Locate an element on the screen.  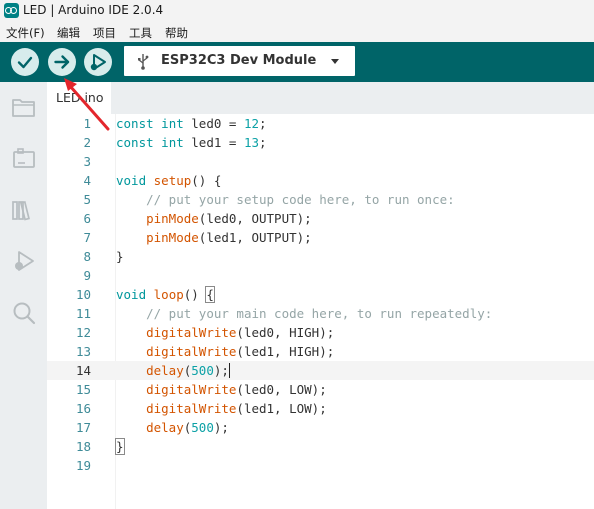
check-icon is located at coordinates (25, 62).